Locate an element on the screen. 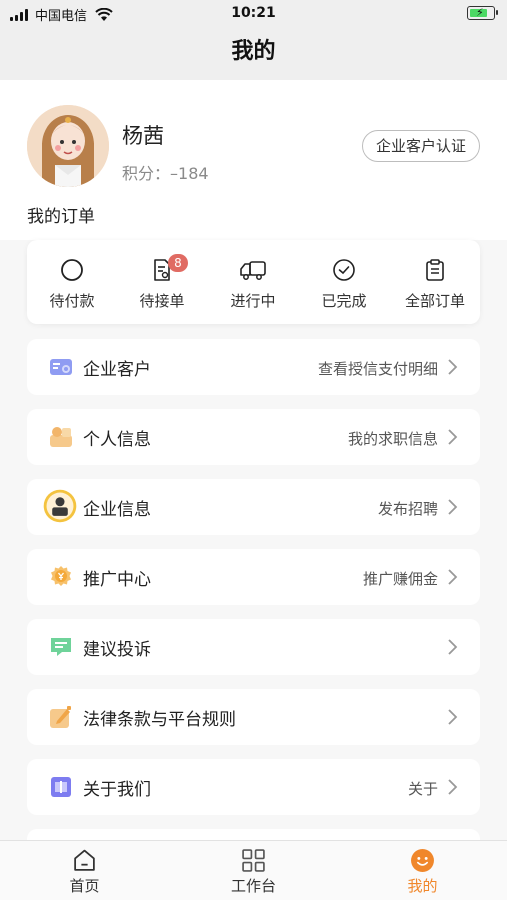 Image resolution: width=507 pixels, height=900 pixels. order-item-label: 已完成 is located at coordinates (344, 301).